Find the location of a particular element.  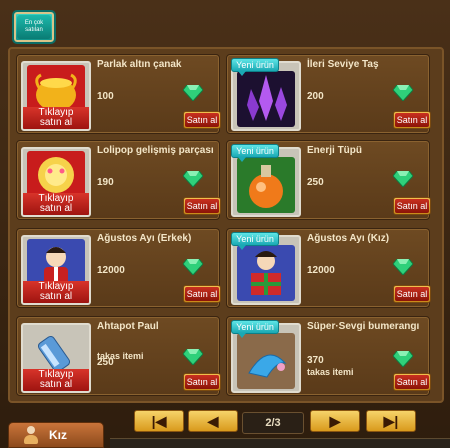

tab-best-sellers-label: En çok satılan is located at coordinates (34, 27).